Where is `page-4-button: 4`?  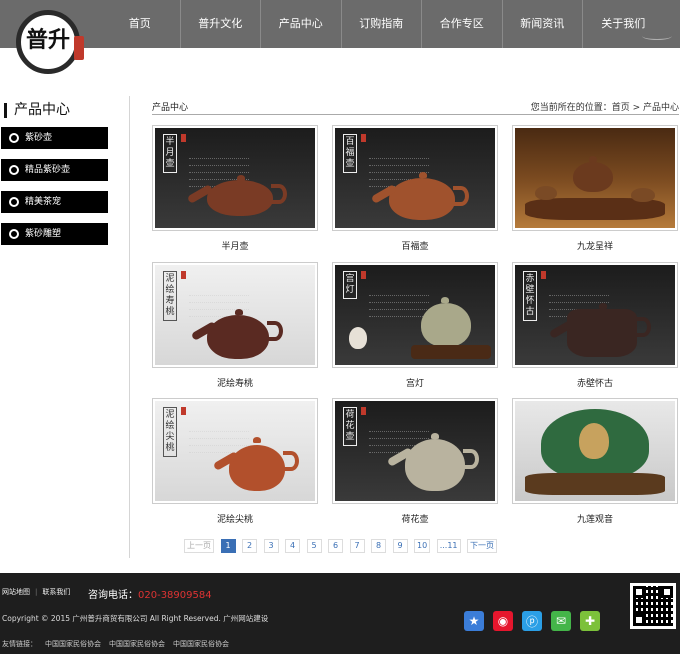
page-4-button: 4 is located at coordinates (292, 546).